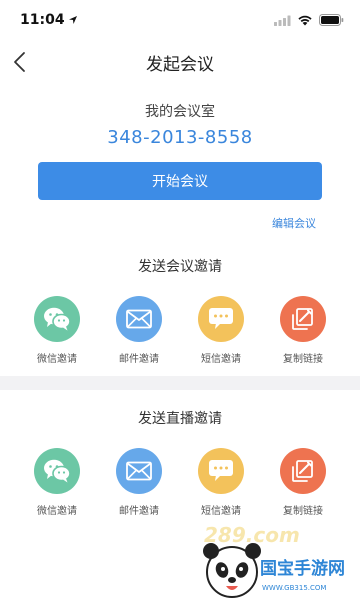  What do you see at coordinates (180, 419) in the screenshot?
I see `live-invite-title: 发送直播邀请` at bounding box center [180, 419].